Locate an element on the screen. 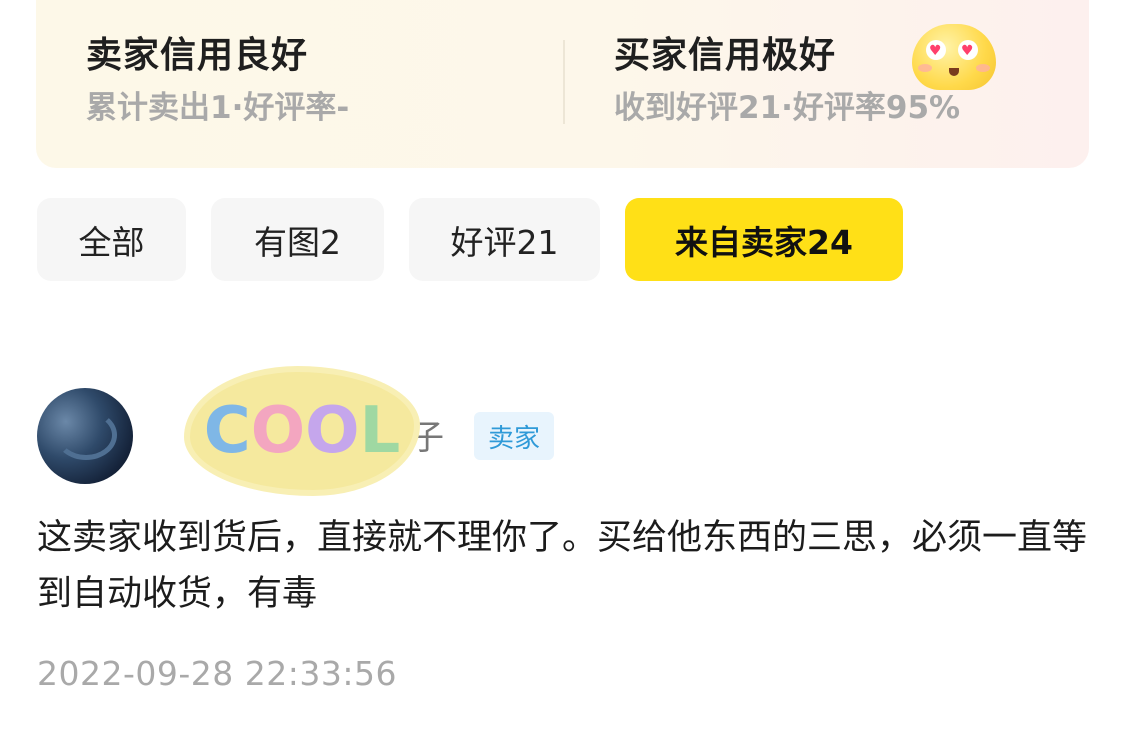 This screenshot has width=1125, height=748. tab-positive: 好评21 is located at coordinates (504, 239).